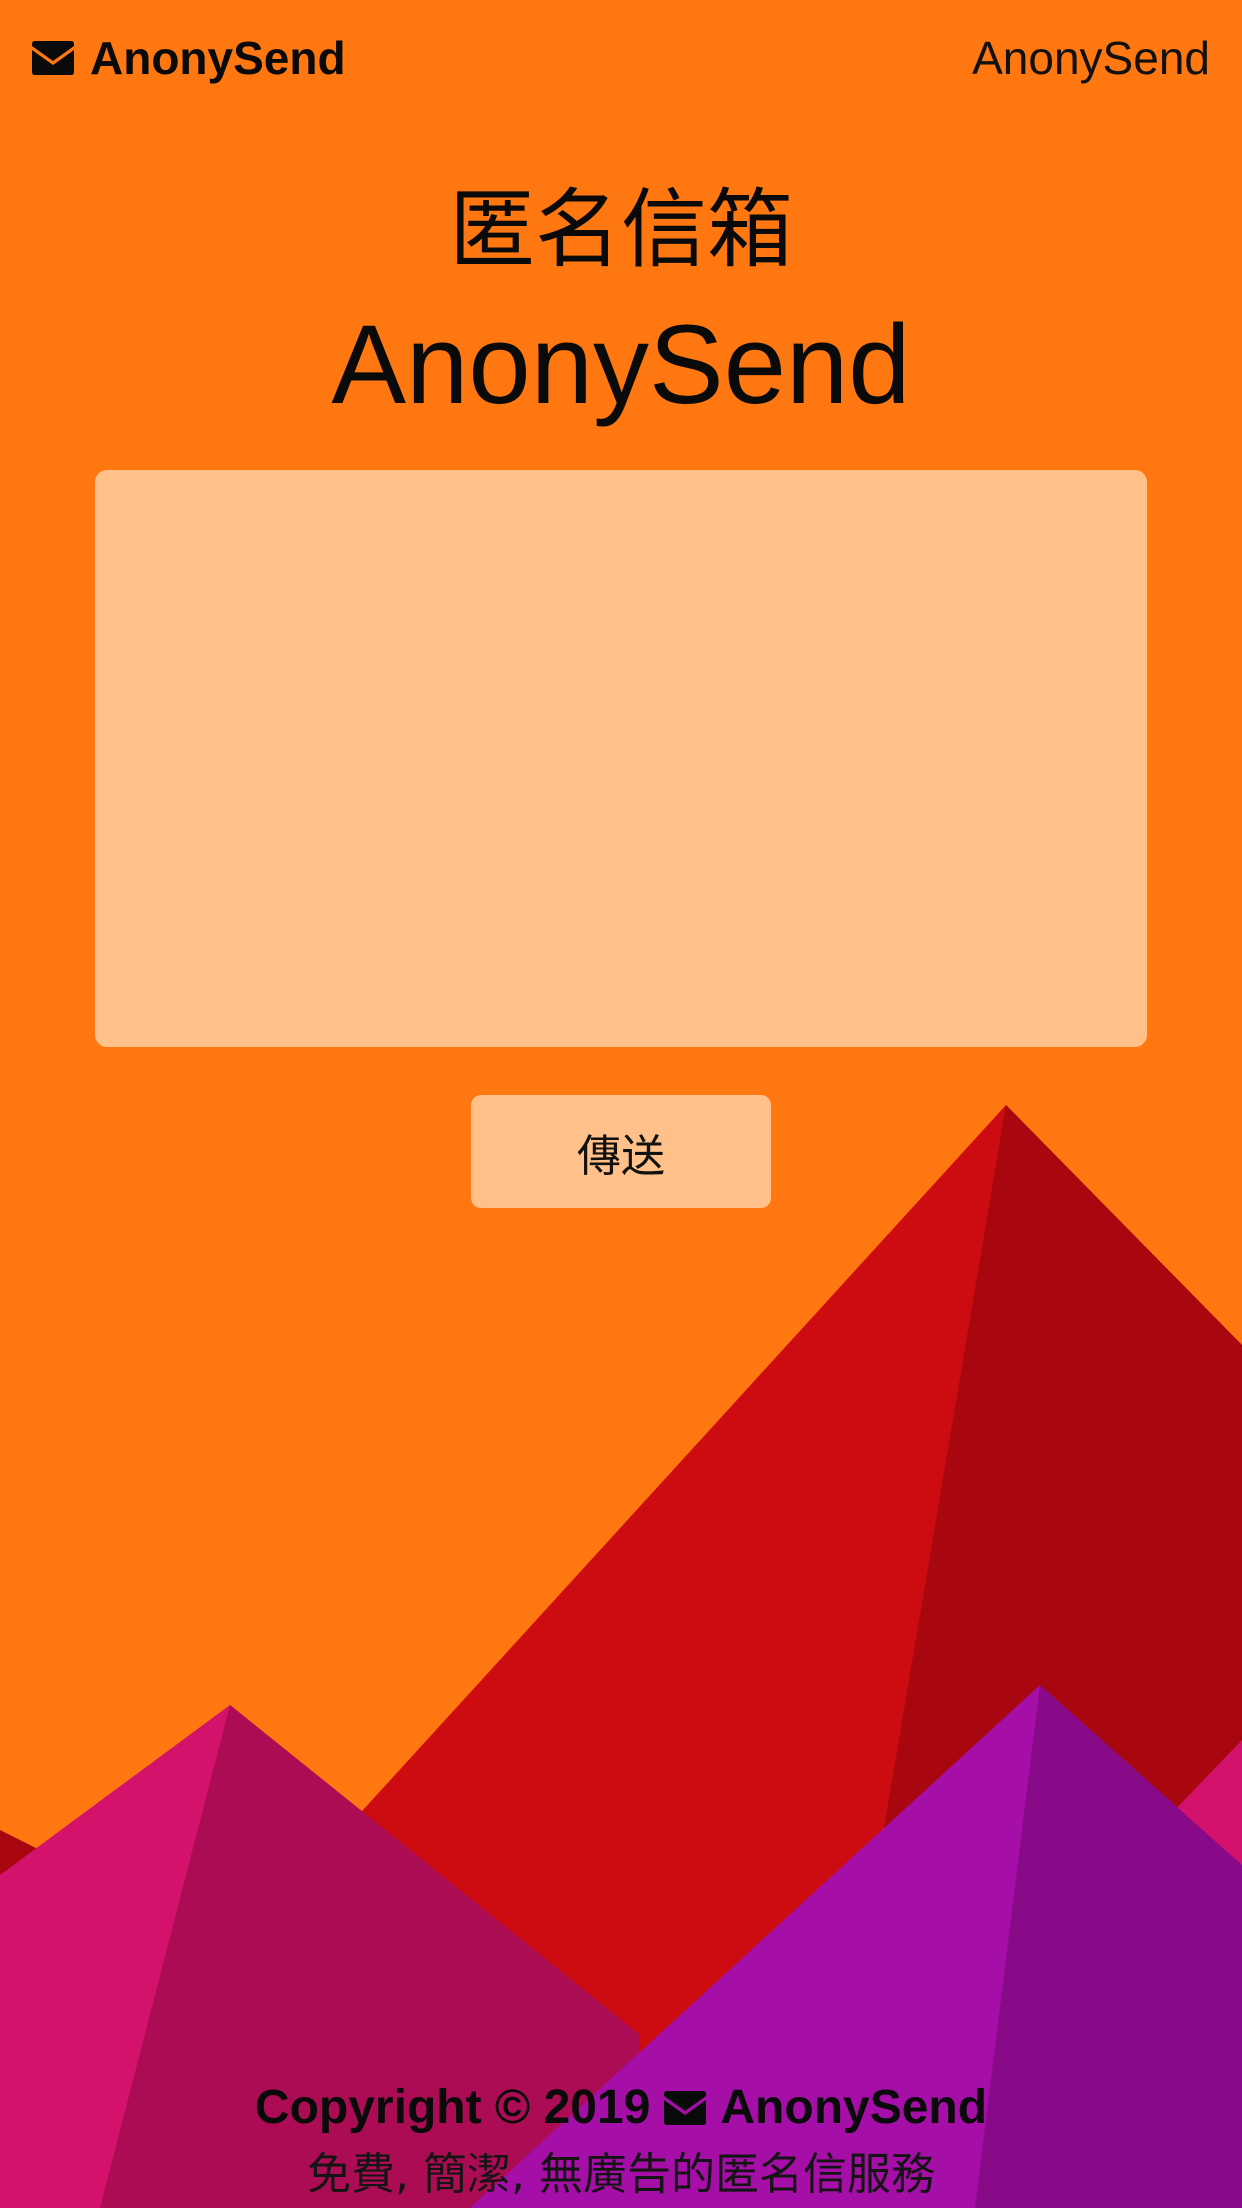  I want to click on page-title-english: AnonySend, so click(621, 364).